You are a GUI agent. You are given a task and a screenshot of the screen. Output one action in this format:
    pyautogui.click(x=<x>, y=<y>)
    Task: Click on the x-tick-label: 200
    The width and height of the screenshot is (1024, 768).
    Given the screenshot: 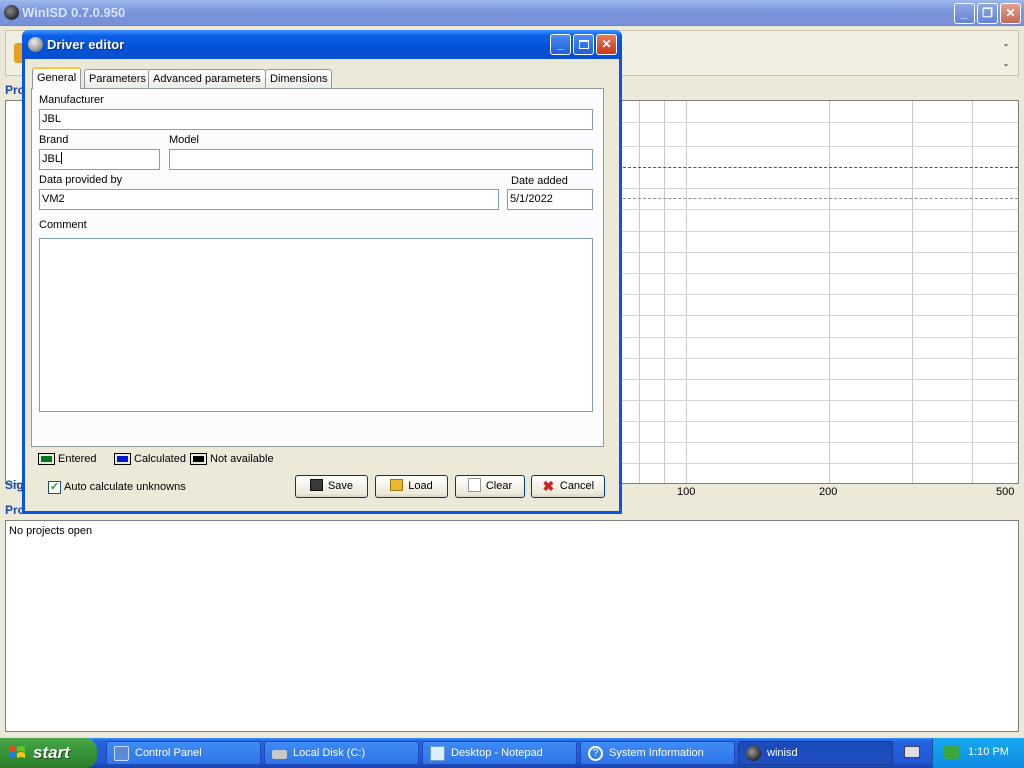 What is the action you would take?
    pyautogui.click(x=828, y=492)
    